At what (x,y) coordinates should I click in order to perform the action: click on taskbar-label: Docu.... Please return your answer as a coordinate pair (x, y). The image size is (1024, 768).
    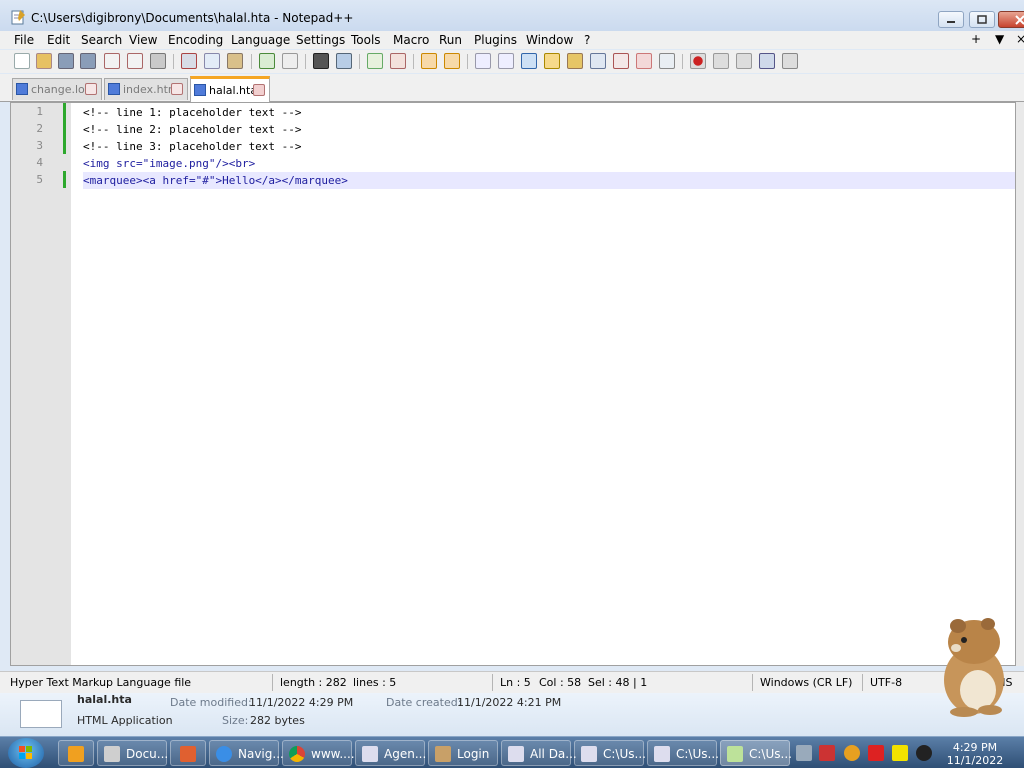
    Looking at the image, I should click on (147, 754).